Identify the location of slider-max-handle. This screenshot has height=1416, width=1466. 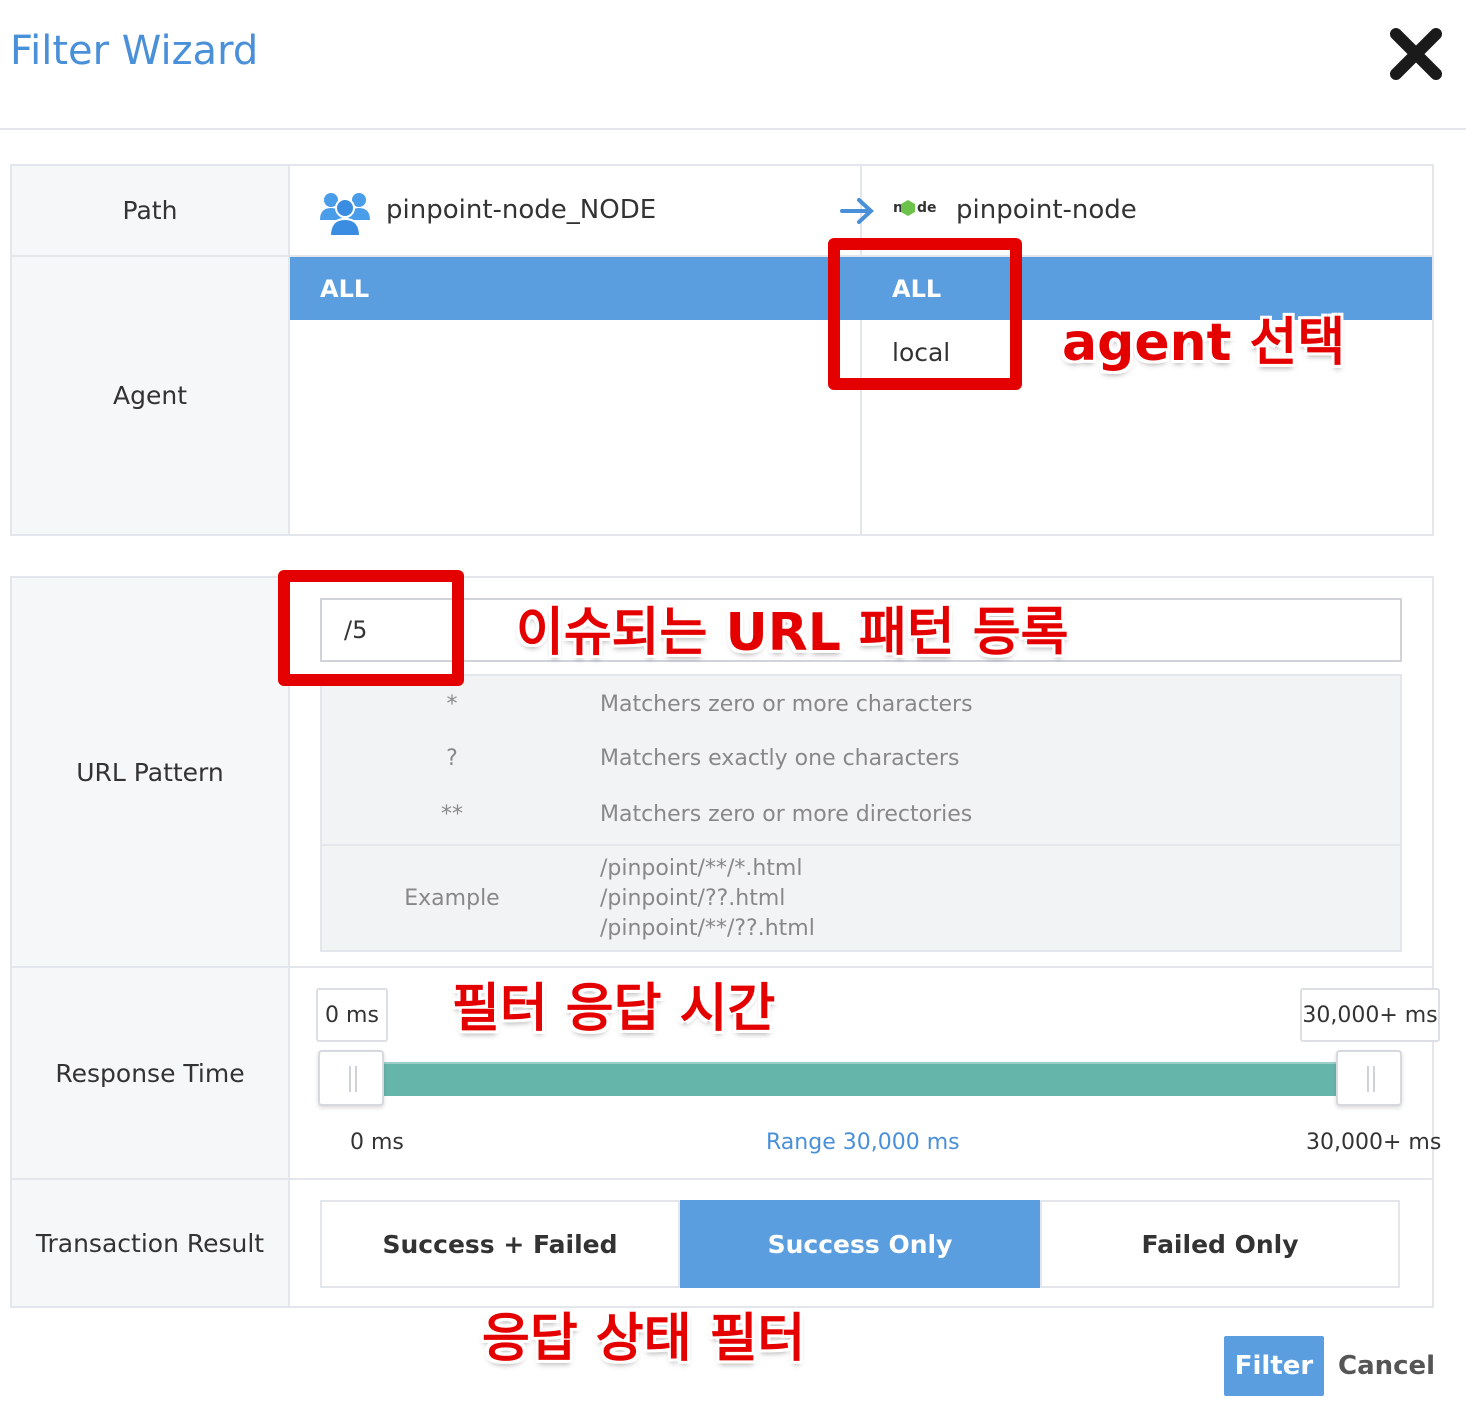
(1369, 1078).